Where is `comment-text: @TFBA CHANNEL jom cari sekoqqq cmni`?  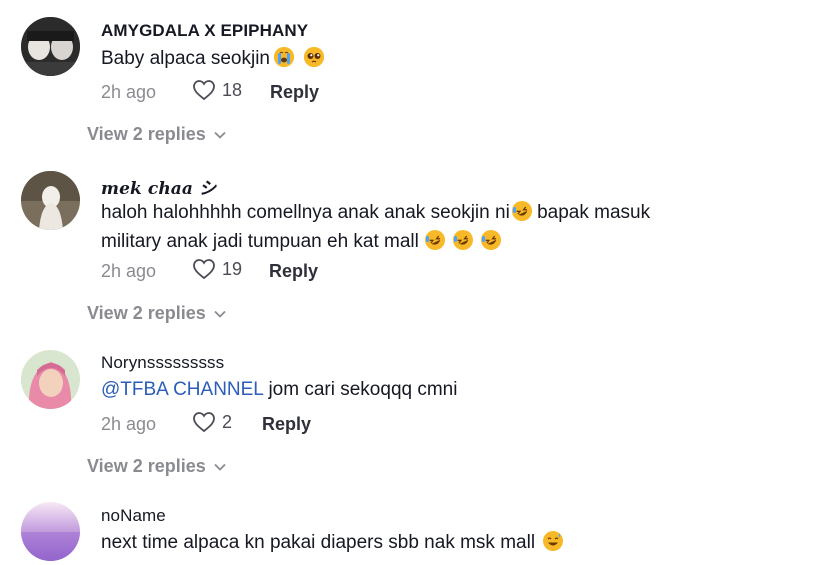 comment-text: @TFBA CHANNEL jom cari sekoqqq cmni is located at coordinates (451, 389).